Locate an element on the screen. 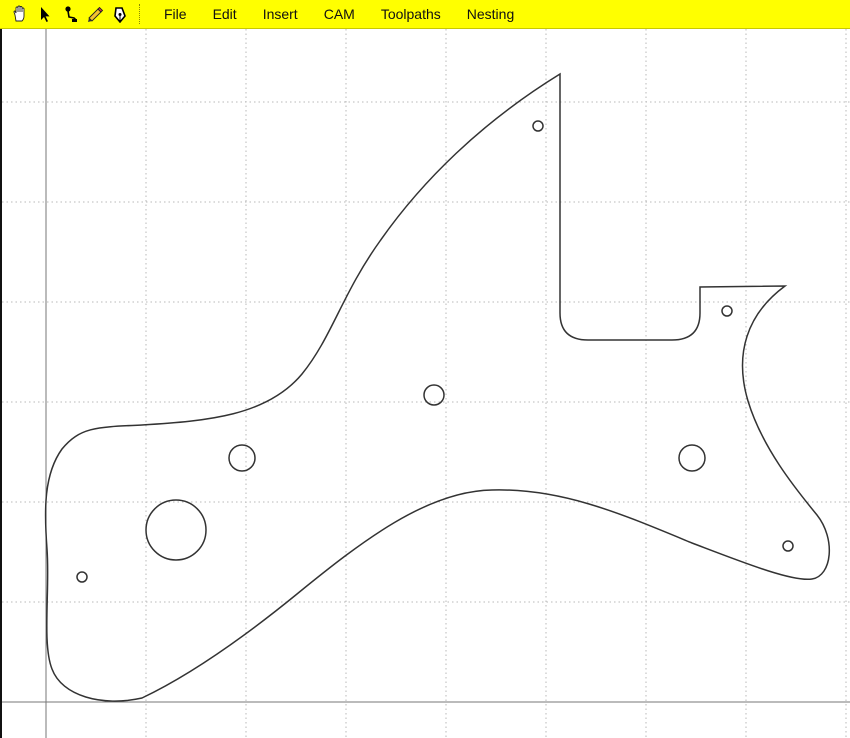 The width and height of the screenshot is (850, 738). hand-icon is located at coordinates (20, 14).